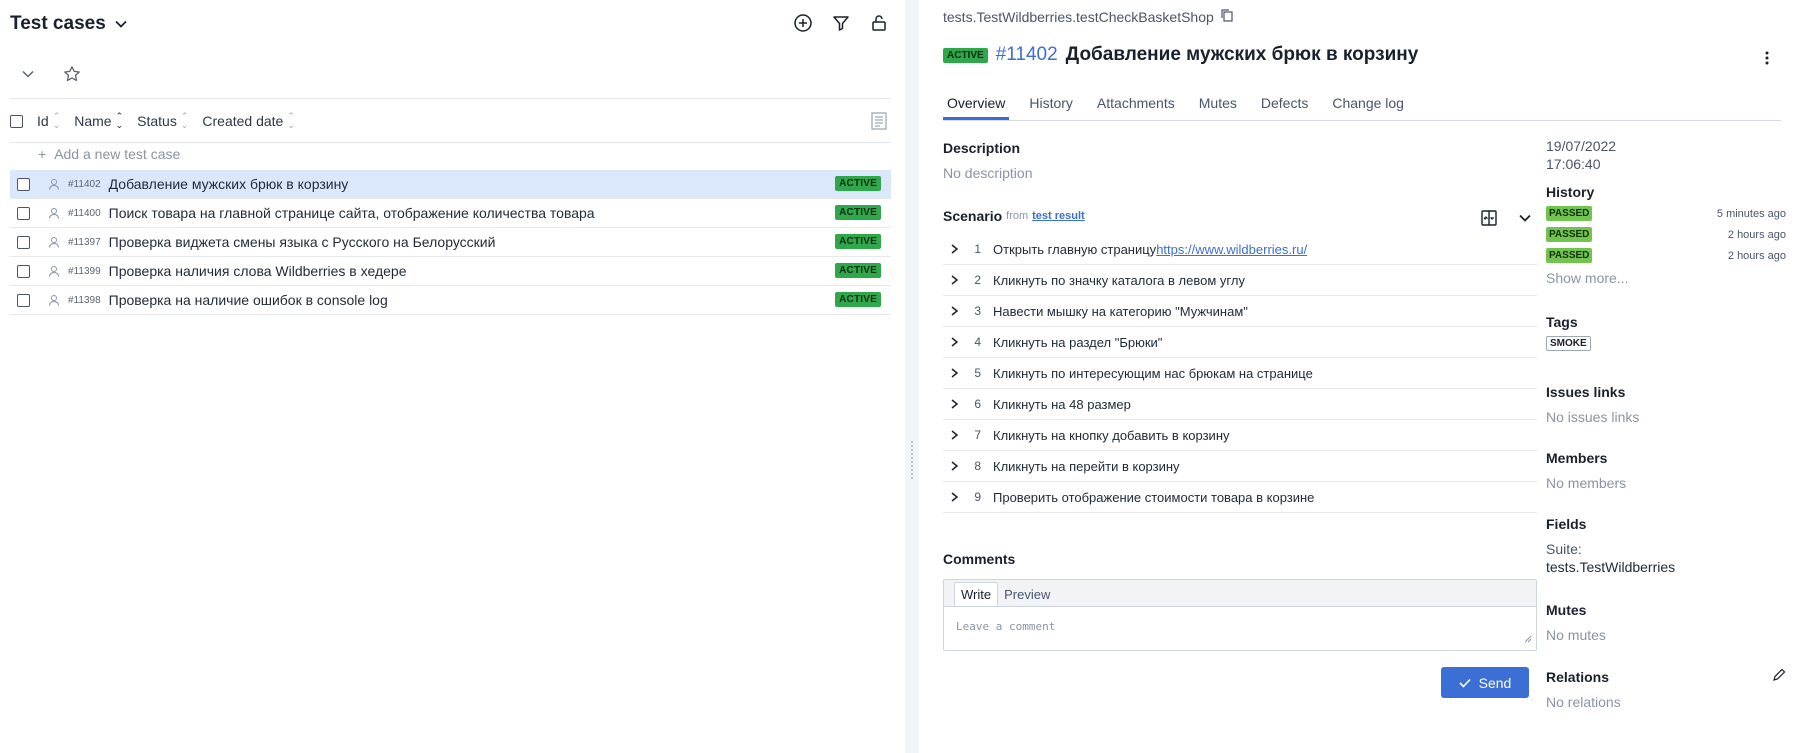 The height and width of the screenshot is (753, 1795). I want to click on panel-title: Test cases, so click(58, 24).